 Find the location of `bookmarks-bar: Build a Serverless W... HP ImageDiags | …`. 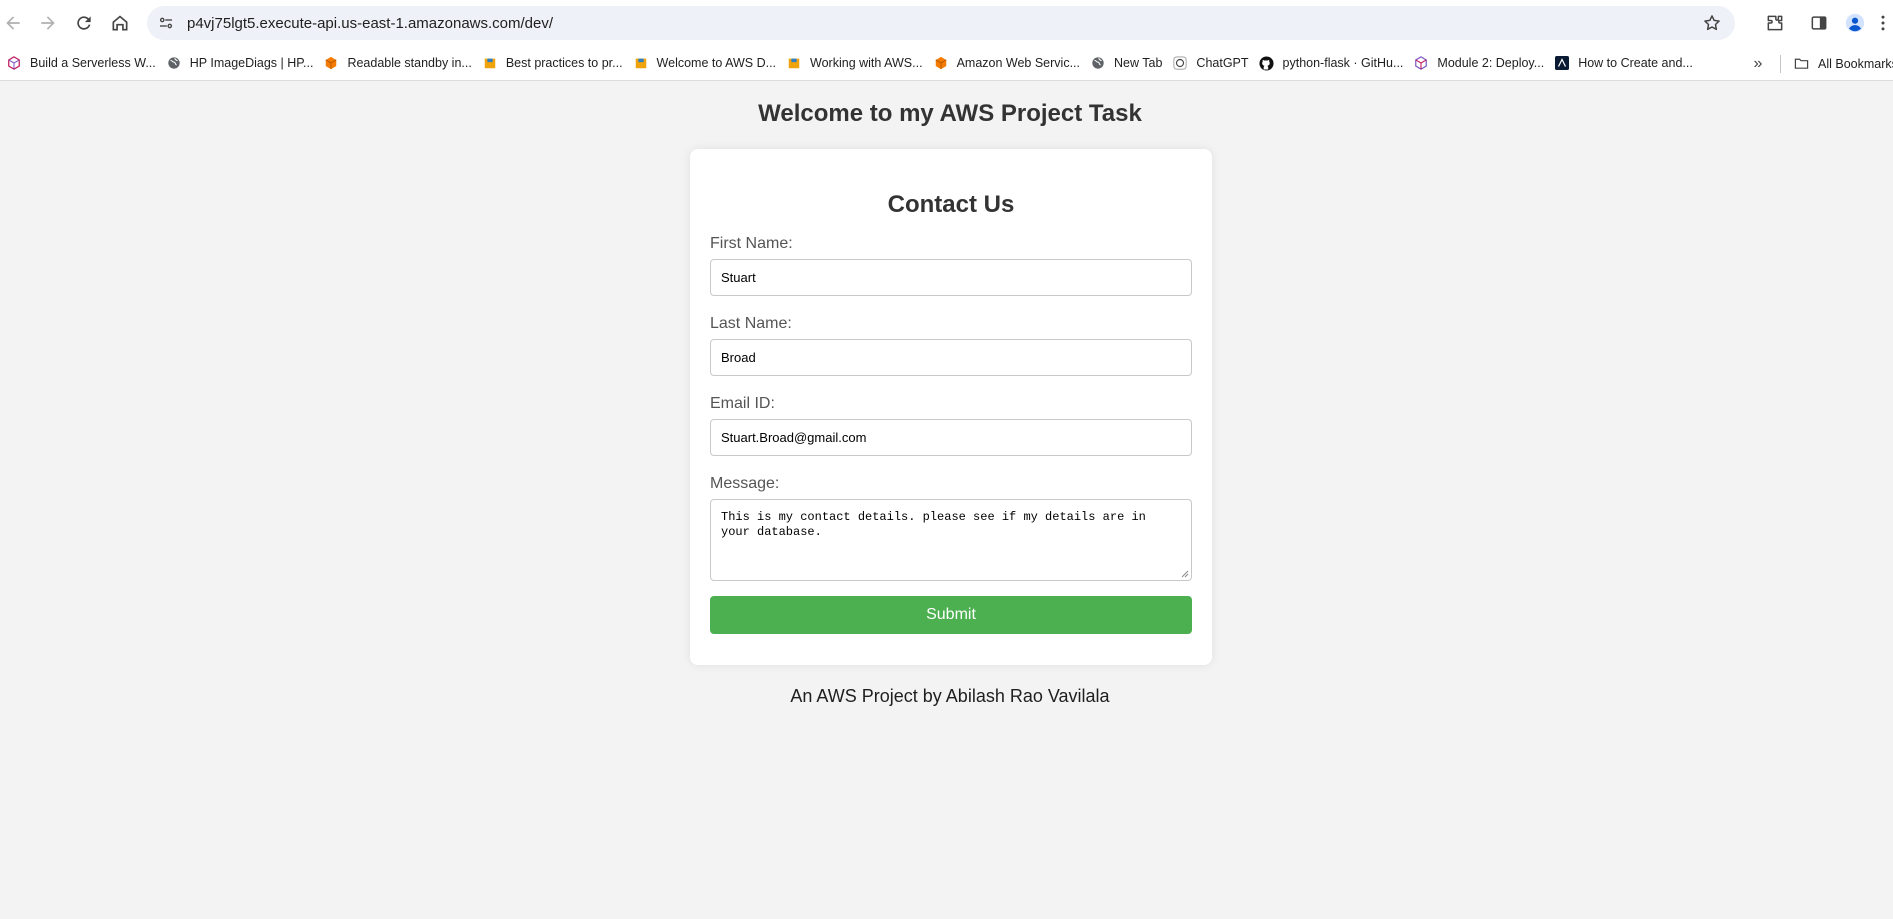

bookmarks-bar: Build a Serverless W... HP ImageDiags | … is located at coordinates (946, 63).